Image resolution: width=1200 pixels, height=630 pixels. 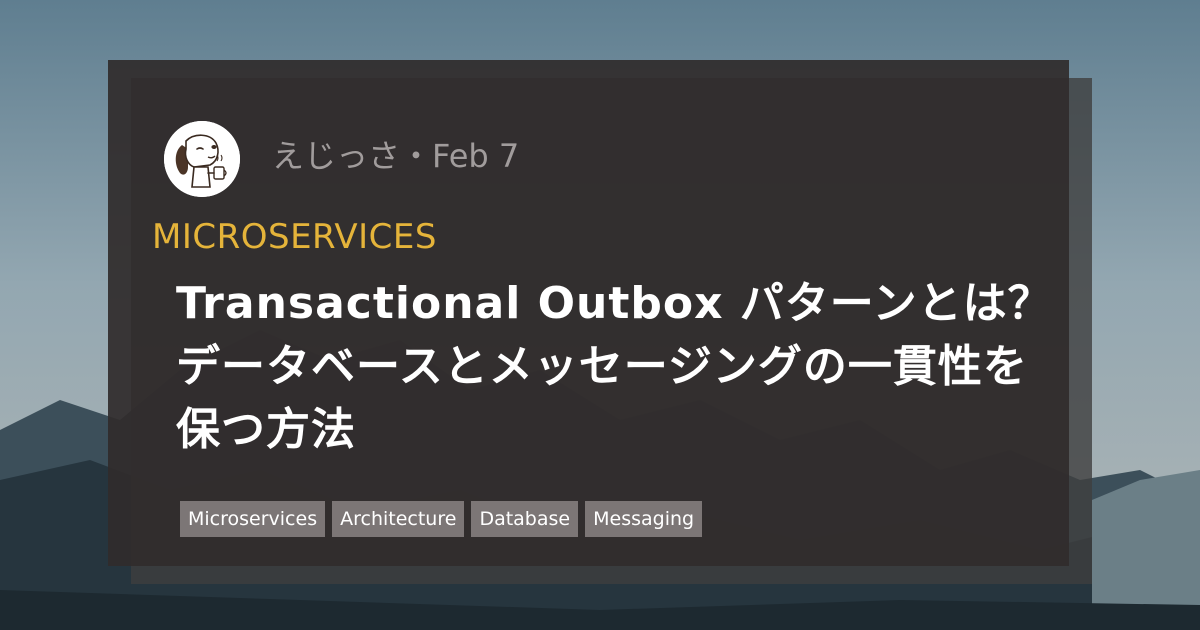 I want to click on author-avatar, so click(x=202, y=159).